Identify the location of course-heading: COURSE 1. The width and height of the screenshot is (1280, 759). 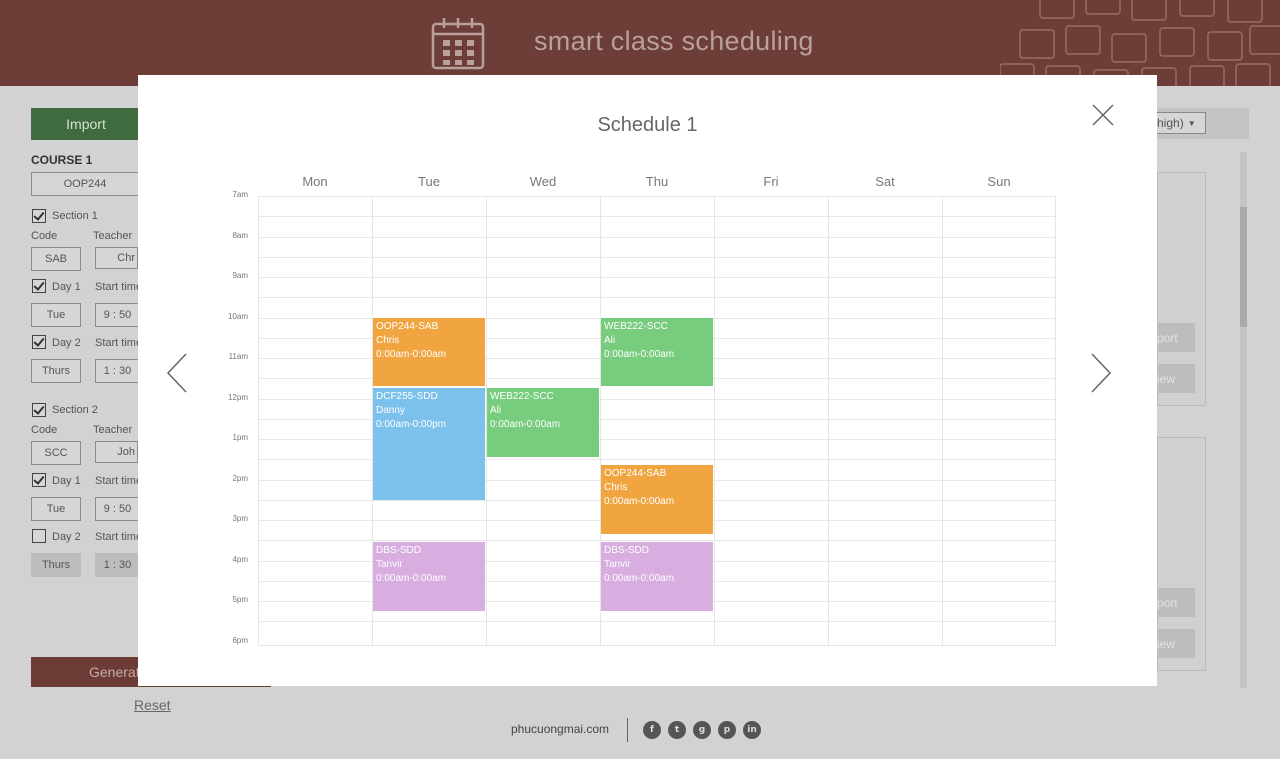
(62, 160).